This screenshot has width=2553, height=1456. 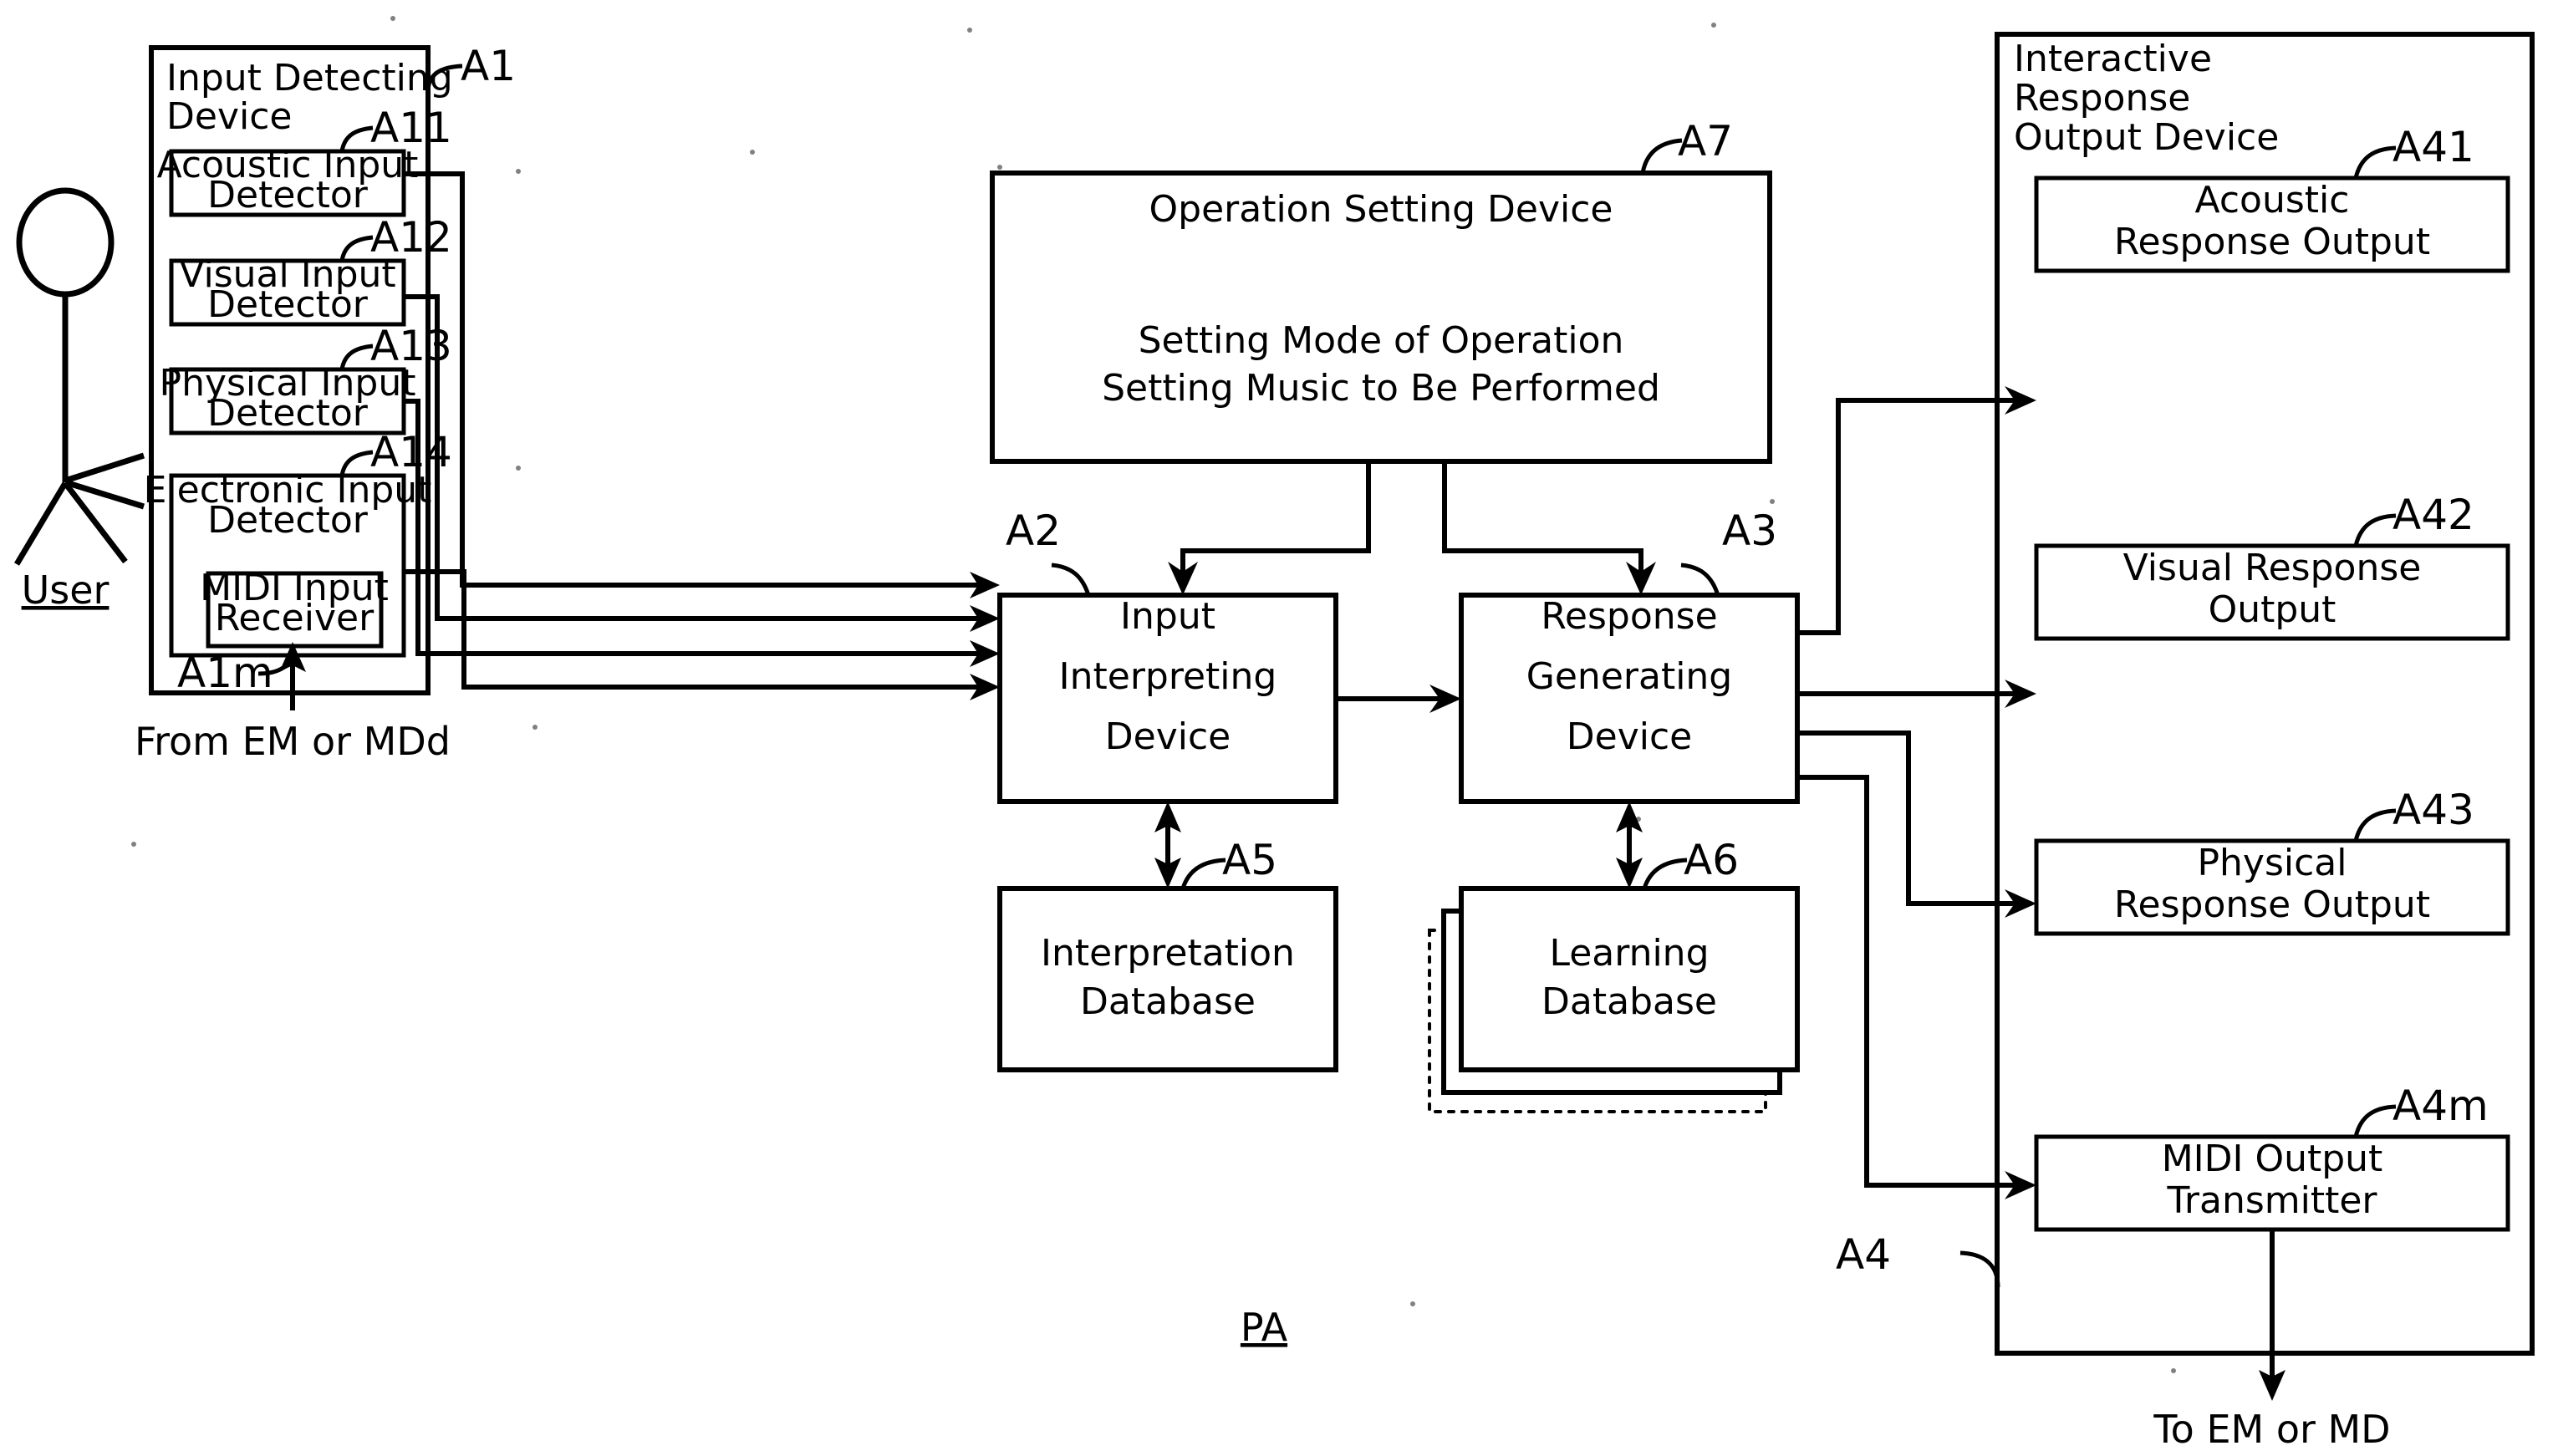 I want to click on learning-db-layer-front, so click(x=1629, y=979).